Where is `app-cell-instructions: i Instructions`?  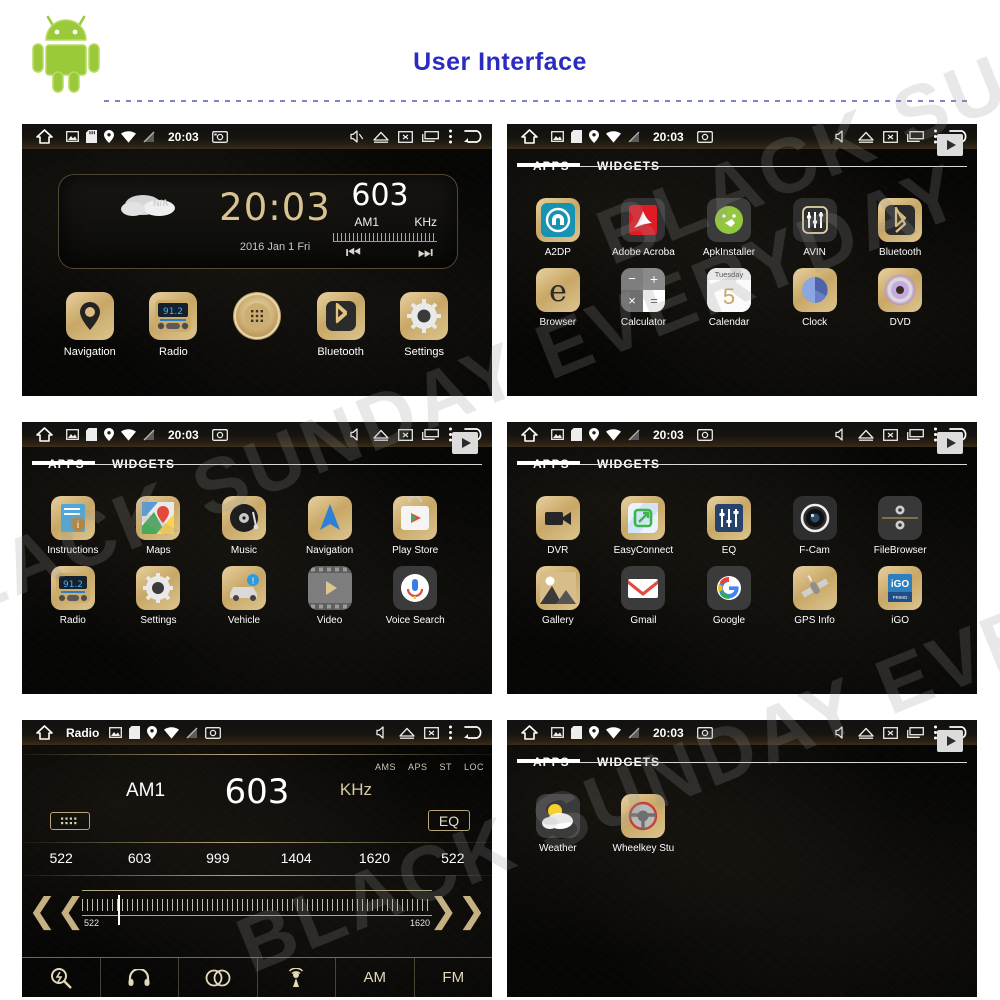 app-cell-instructions: i Instructions is located at coordinates (73, 521).